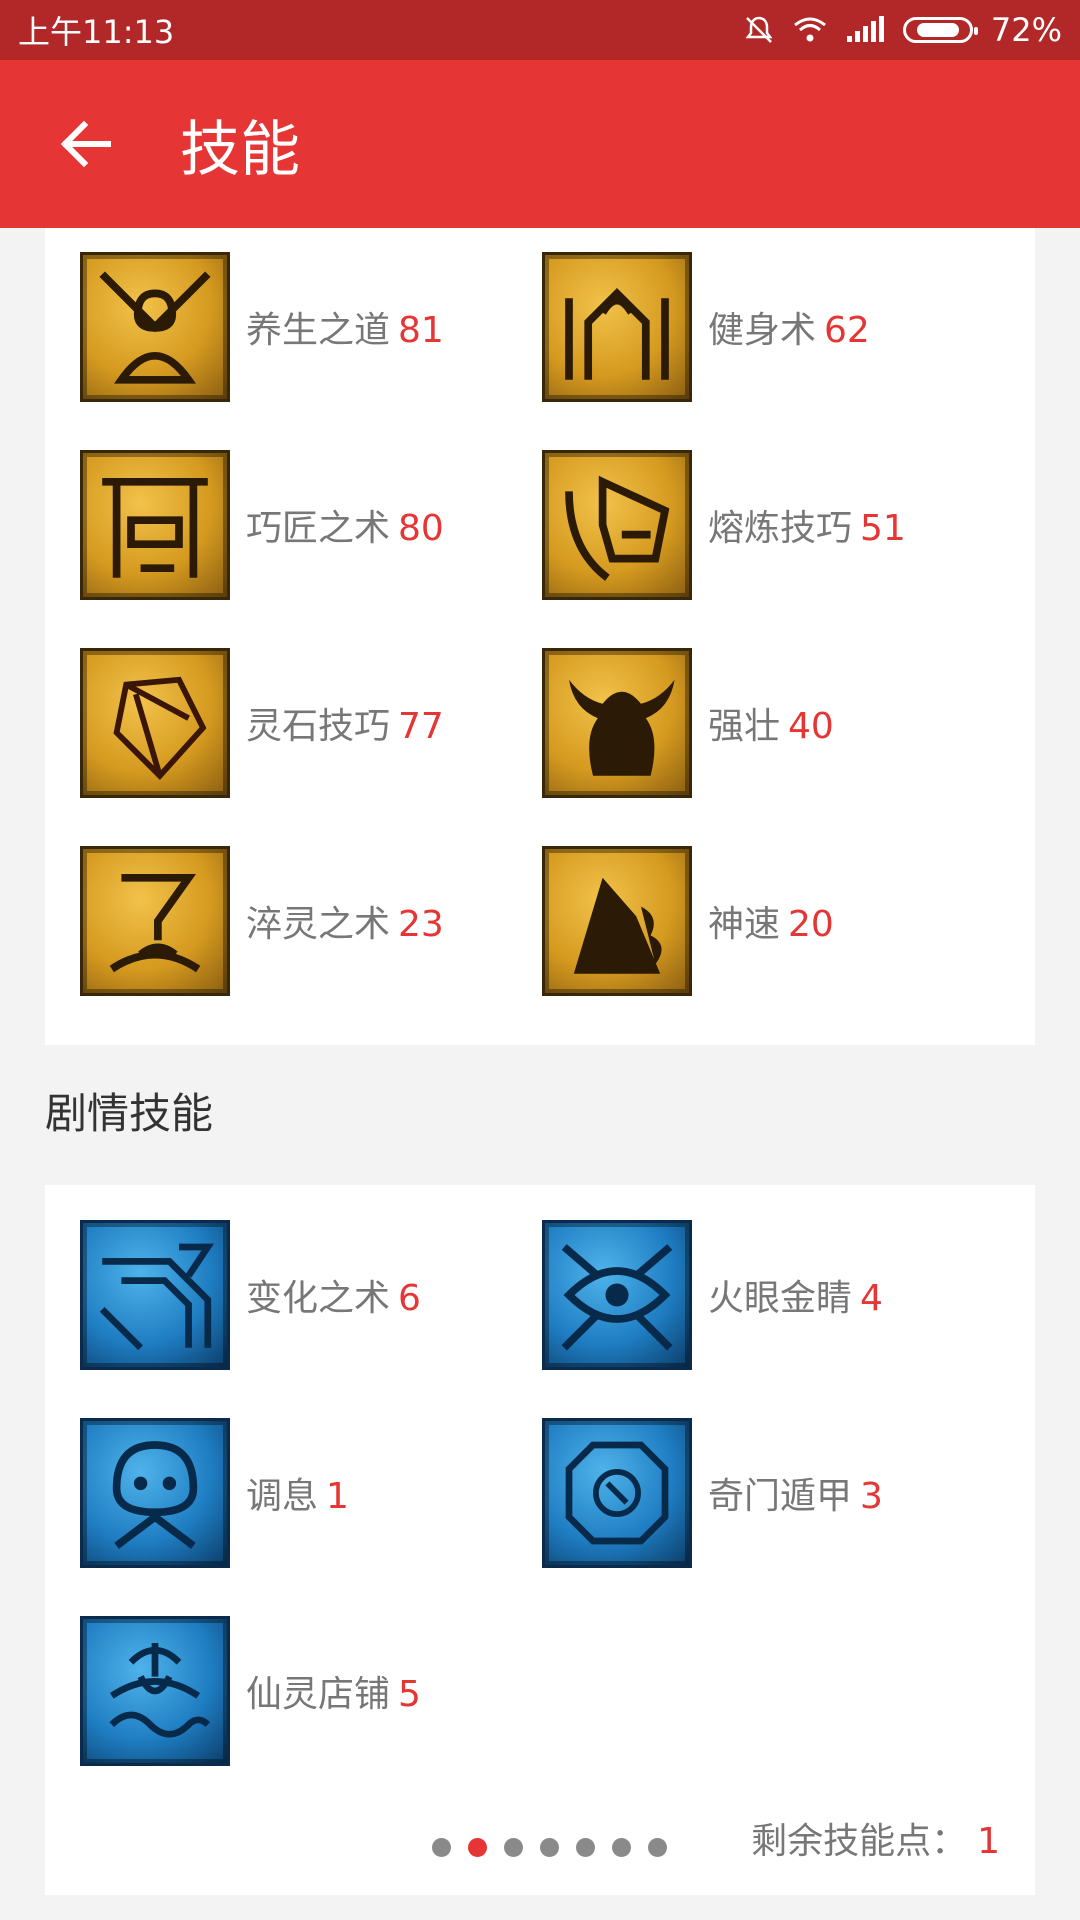  I want to click on skill-label: 淬灵之术 23, so click(345, 921).